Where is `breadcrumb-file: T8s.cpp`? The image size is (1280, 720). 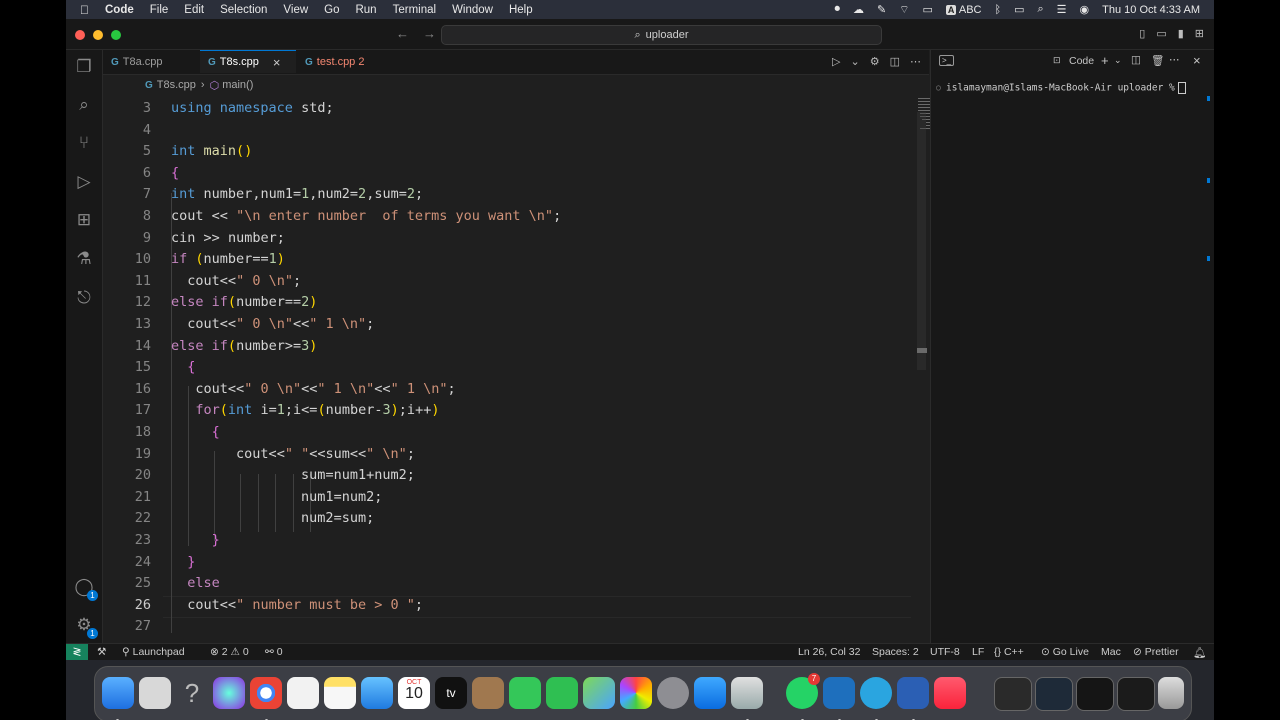
breadcrumb-file: T8s.cpp is located at coordinates (176, 85).